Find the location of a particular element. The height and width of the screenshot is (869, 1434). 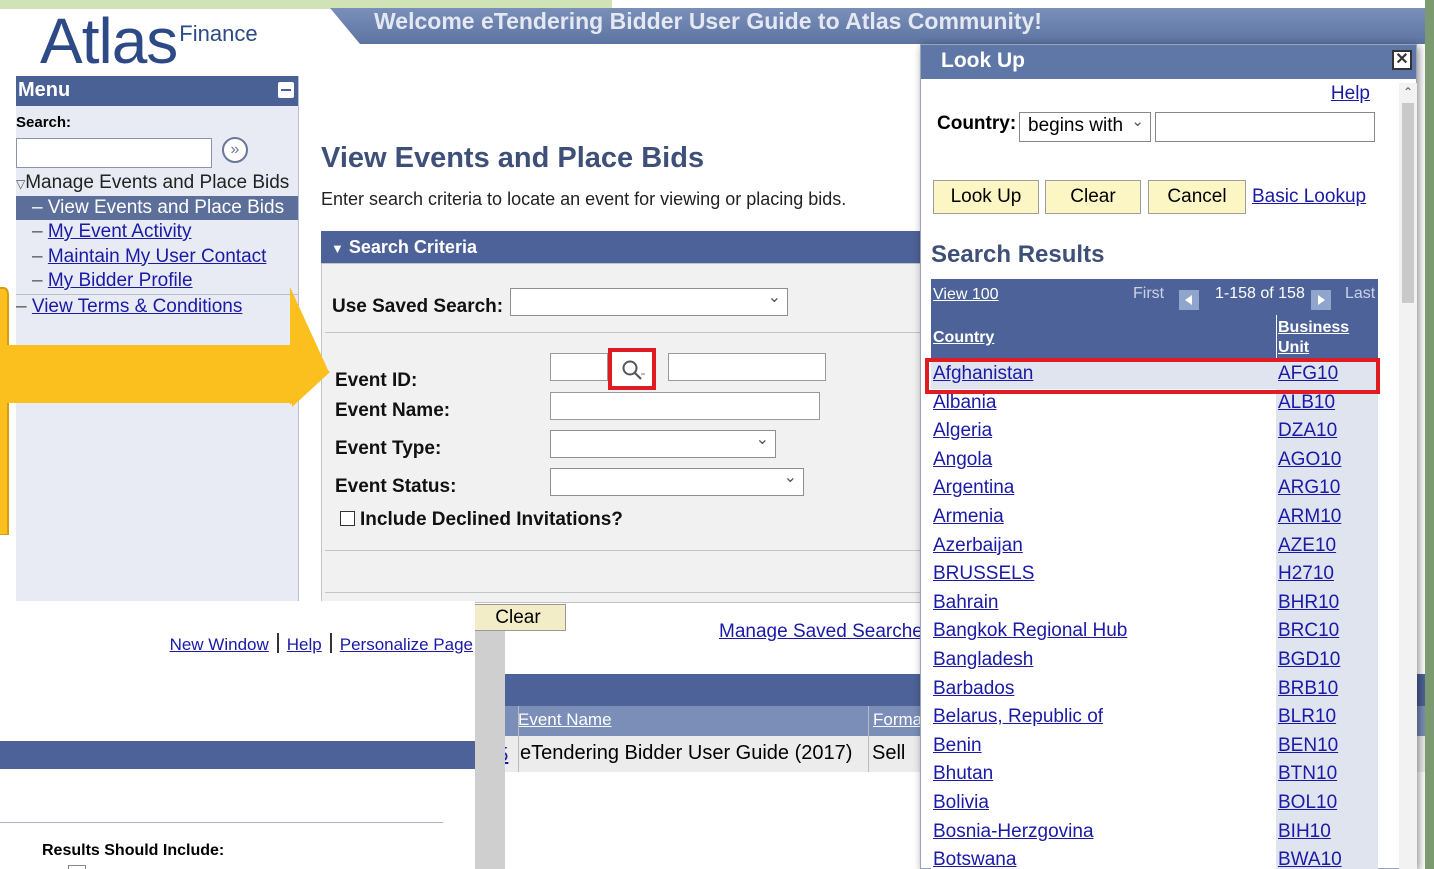

view-100-link: View 100 is located at coordinates (966, 295).